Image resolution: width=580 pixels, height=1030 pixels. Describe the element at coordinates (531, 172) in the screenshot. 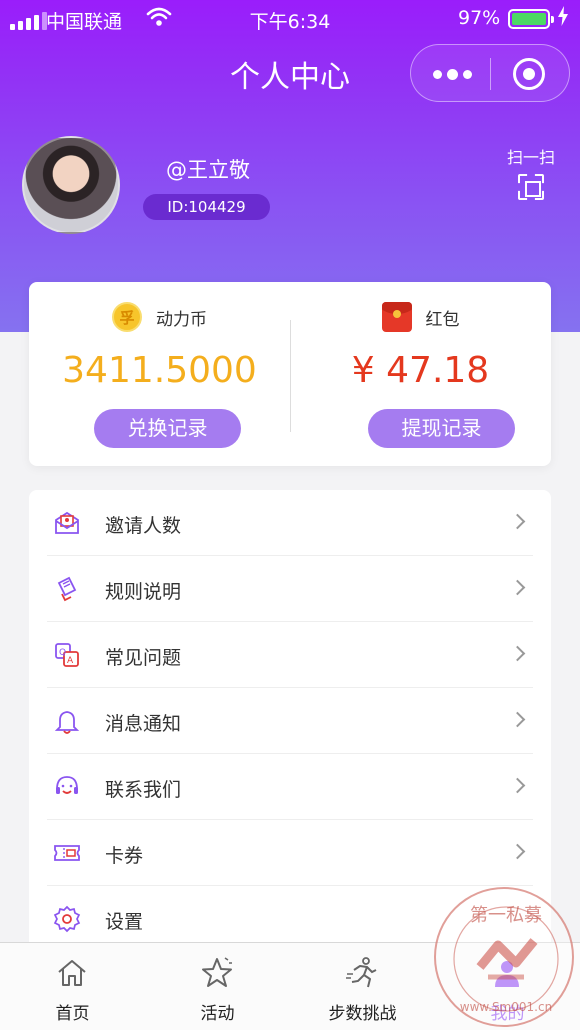

I see `scan-button: 扫一扫` at that location.